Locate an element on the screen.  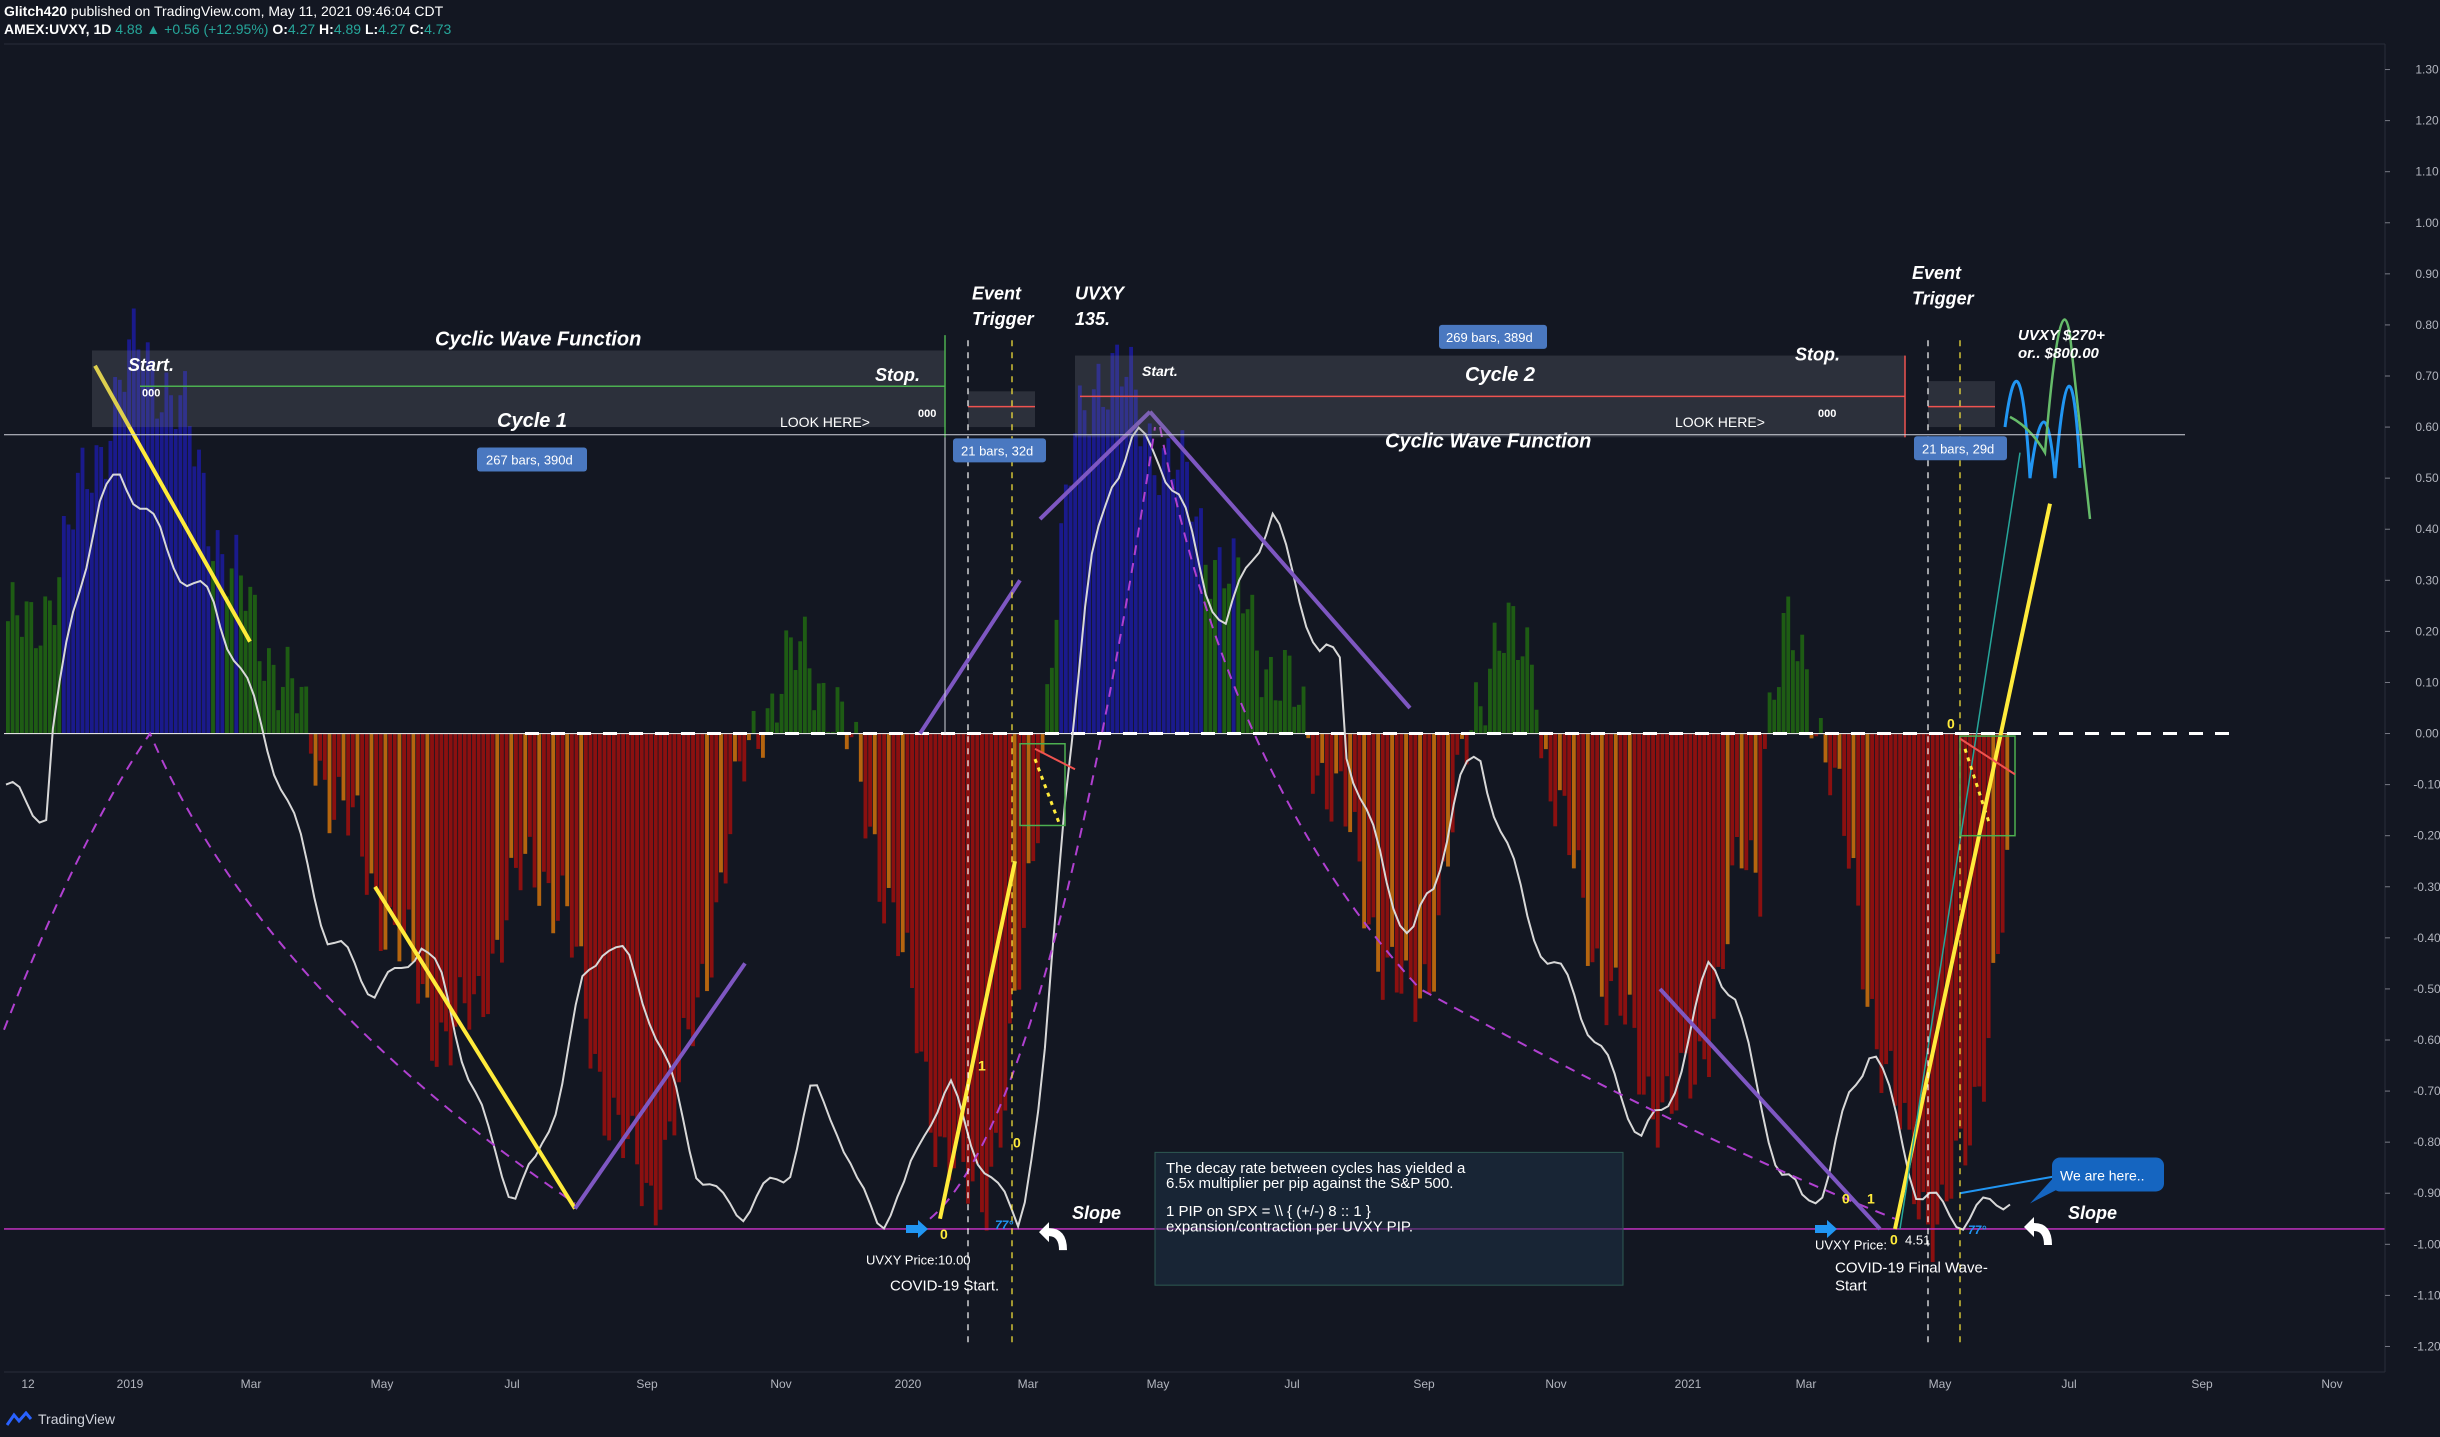
open-label: O: is located at coordinates (280, 29).